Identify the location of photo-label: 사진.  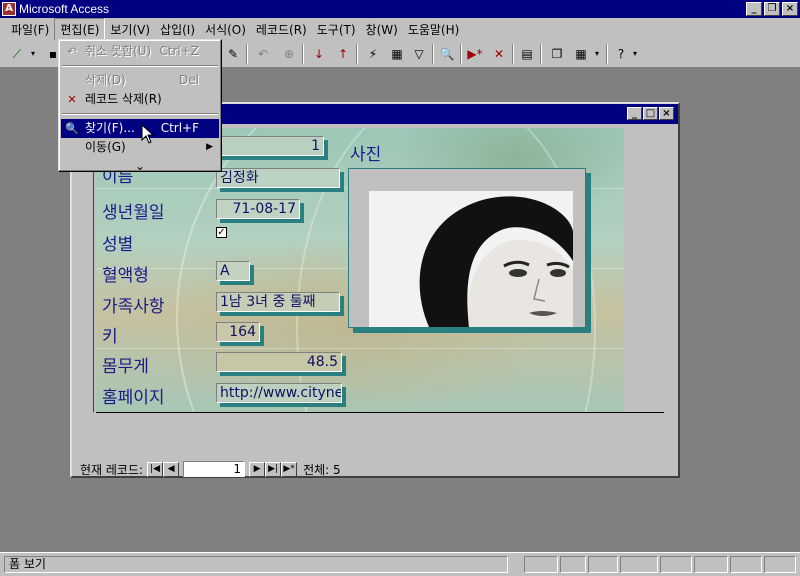
(366, 155).